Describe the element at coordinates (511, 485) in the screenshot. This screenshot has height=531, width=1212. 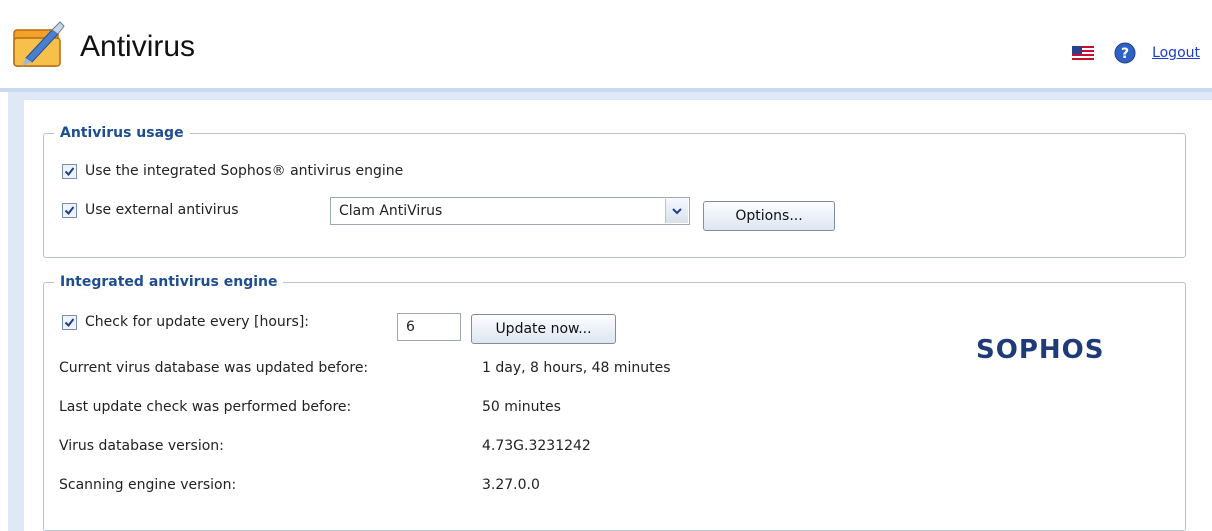
I see `engine-version-value: 3.27.0.0` at that location.